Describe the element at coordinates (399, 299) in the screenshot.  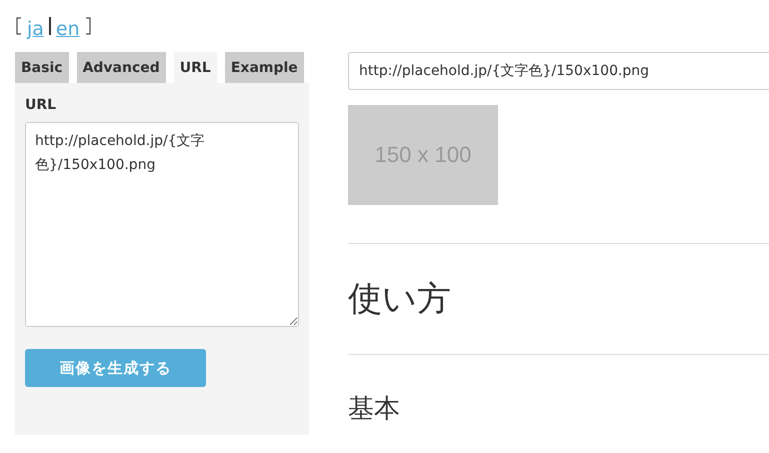
I see `section-heading: 使い方` at that location.